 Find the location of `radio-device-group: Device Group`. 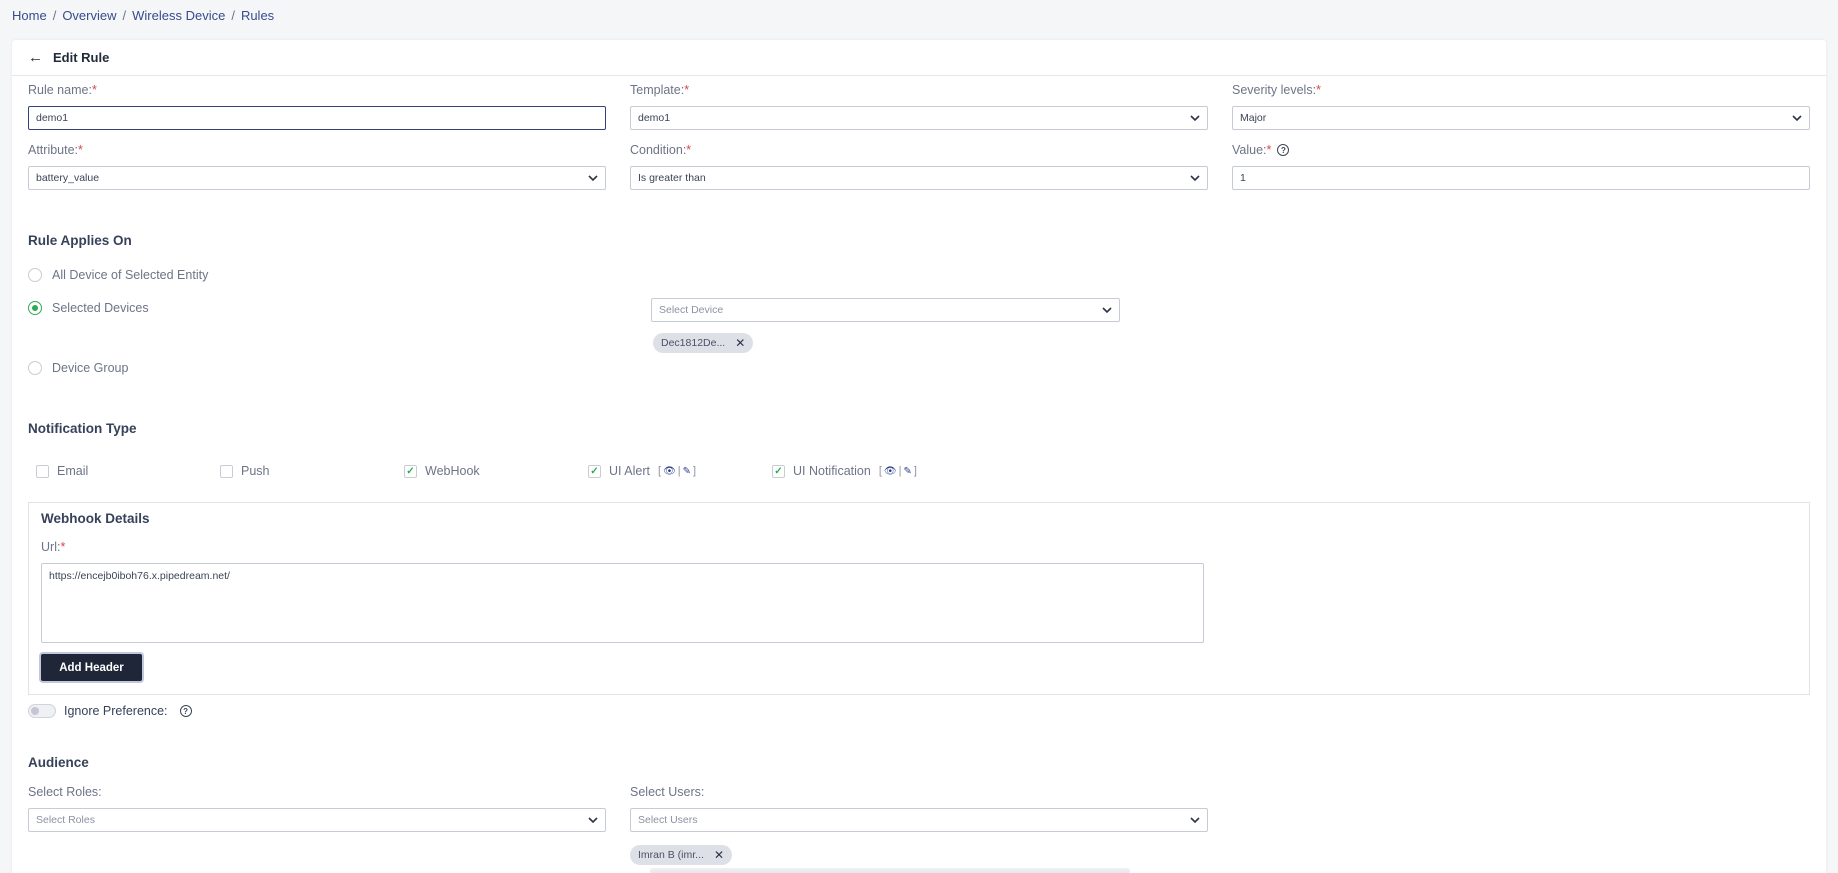

radio-device-group: Device Group is located at coordinates (78, 368).